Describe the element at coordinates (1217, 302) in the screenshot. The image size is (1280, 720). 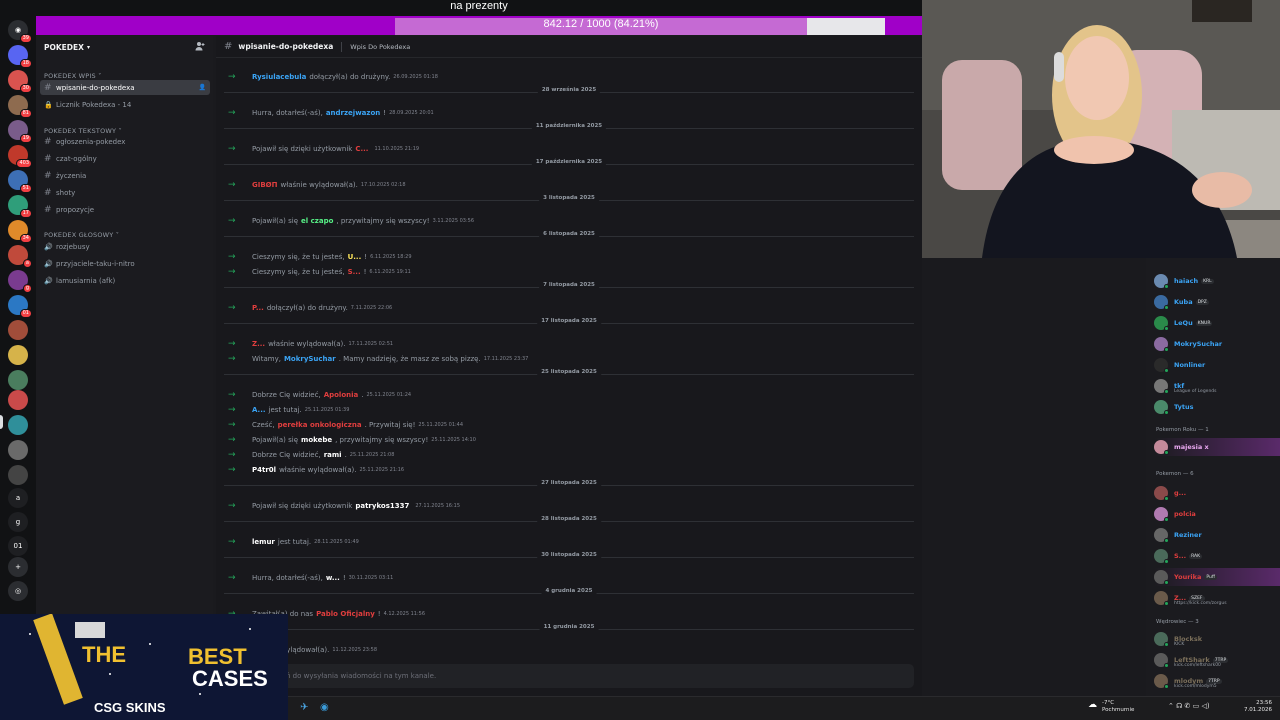
I see `member-row: Kuba DPZ` at that location.